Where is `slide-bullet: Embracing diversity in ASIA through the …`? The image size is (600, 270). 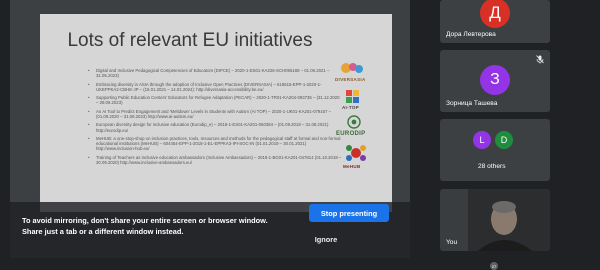 slide-bullet: Embracing diversity in ASIA through the … is located at coordinates (215, 87).